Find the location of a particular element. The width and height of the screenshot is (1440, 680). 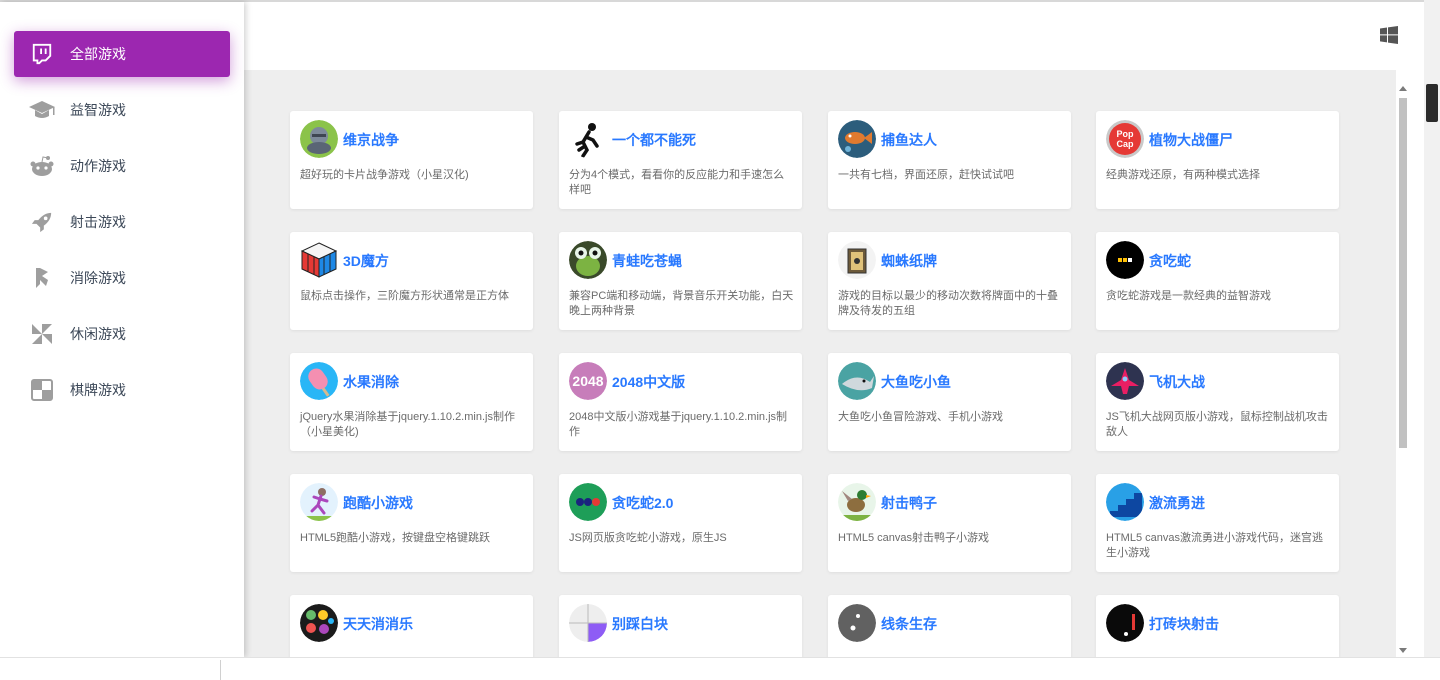

lightning-icon is located at coordinates (42, 278).